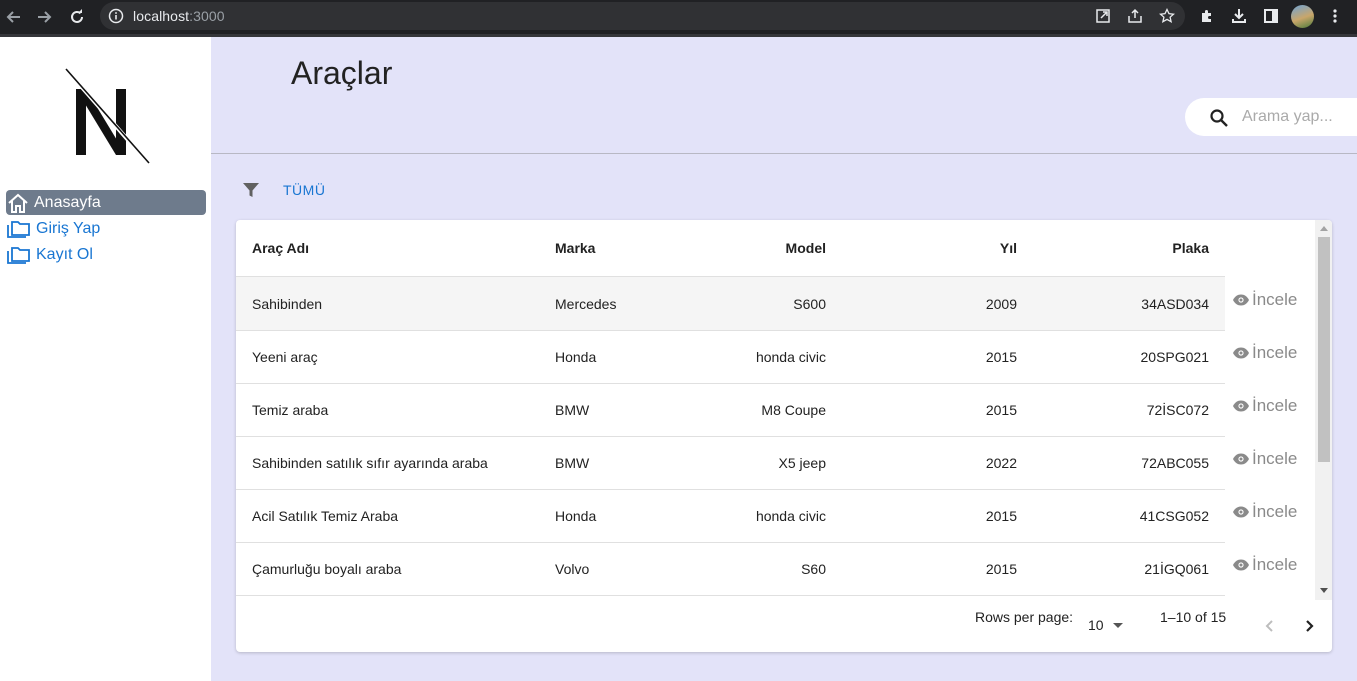 Image resolution: width=1357 pixels, height=681 pixels. Describe the element at coordinates (813, 568) in the screenshot. I see `cell-model: S60` at that location.